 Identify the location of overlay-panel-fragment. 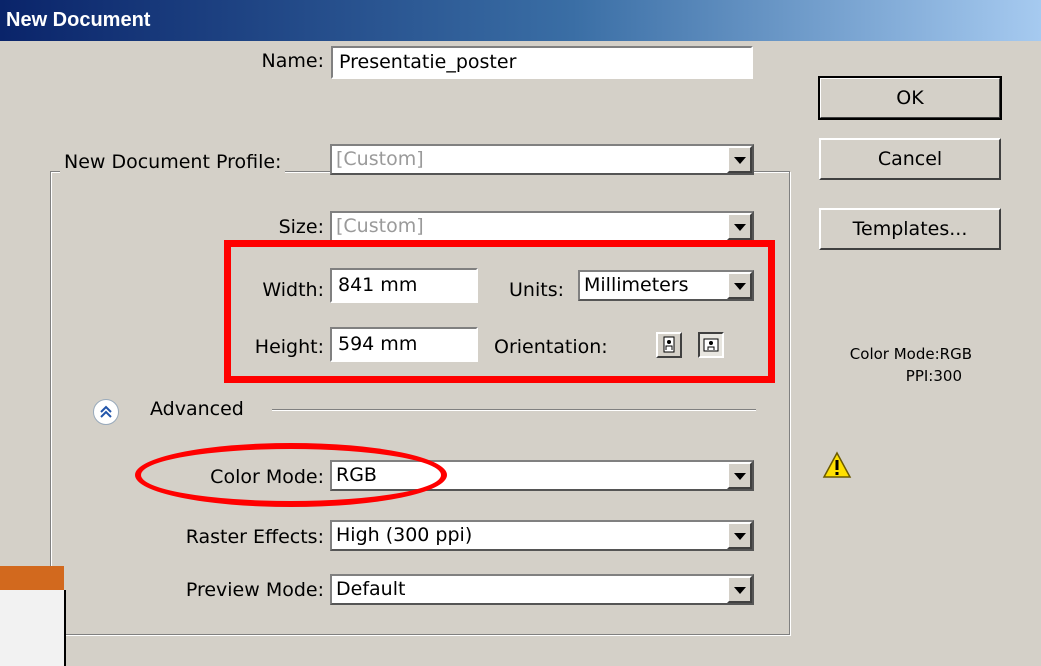
(33, 628).